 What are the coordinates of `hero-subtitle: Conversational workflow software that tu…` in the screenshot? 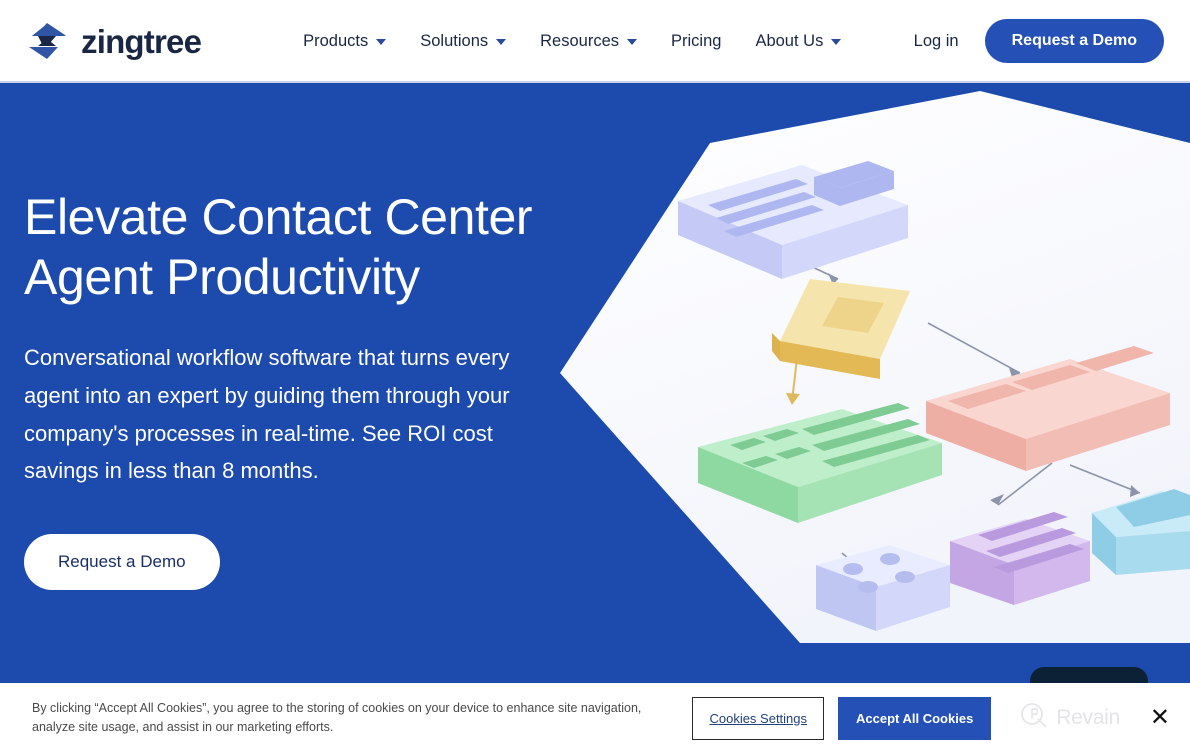 It's located at (267, 414).